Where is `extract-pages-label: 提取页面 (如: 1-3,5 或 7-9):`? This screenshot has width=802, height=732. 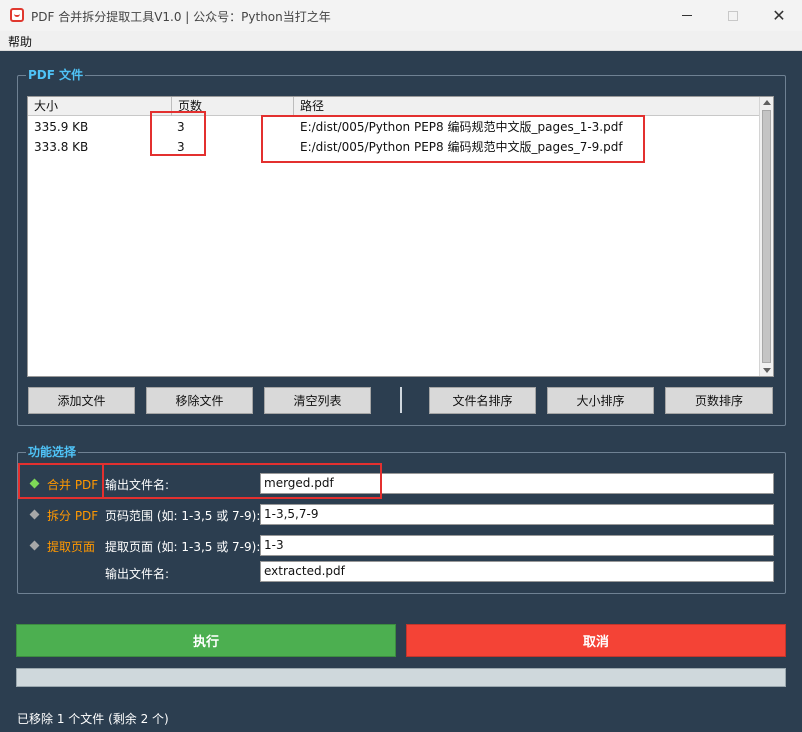 extract-pages-label: 提取页面 (如: 1-3,5 或 7-9): is located at coordinates (183, 547).